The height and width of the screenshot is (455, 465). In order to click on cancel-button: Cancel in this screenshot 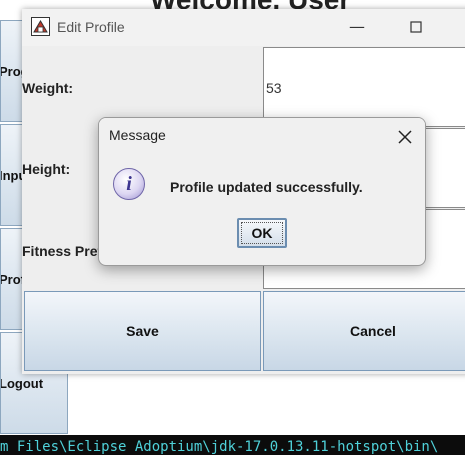, I will do `click(364, 331)`.